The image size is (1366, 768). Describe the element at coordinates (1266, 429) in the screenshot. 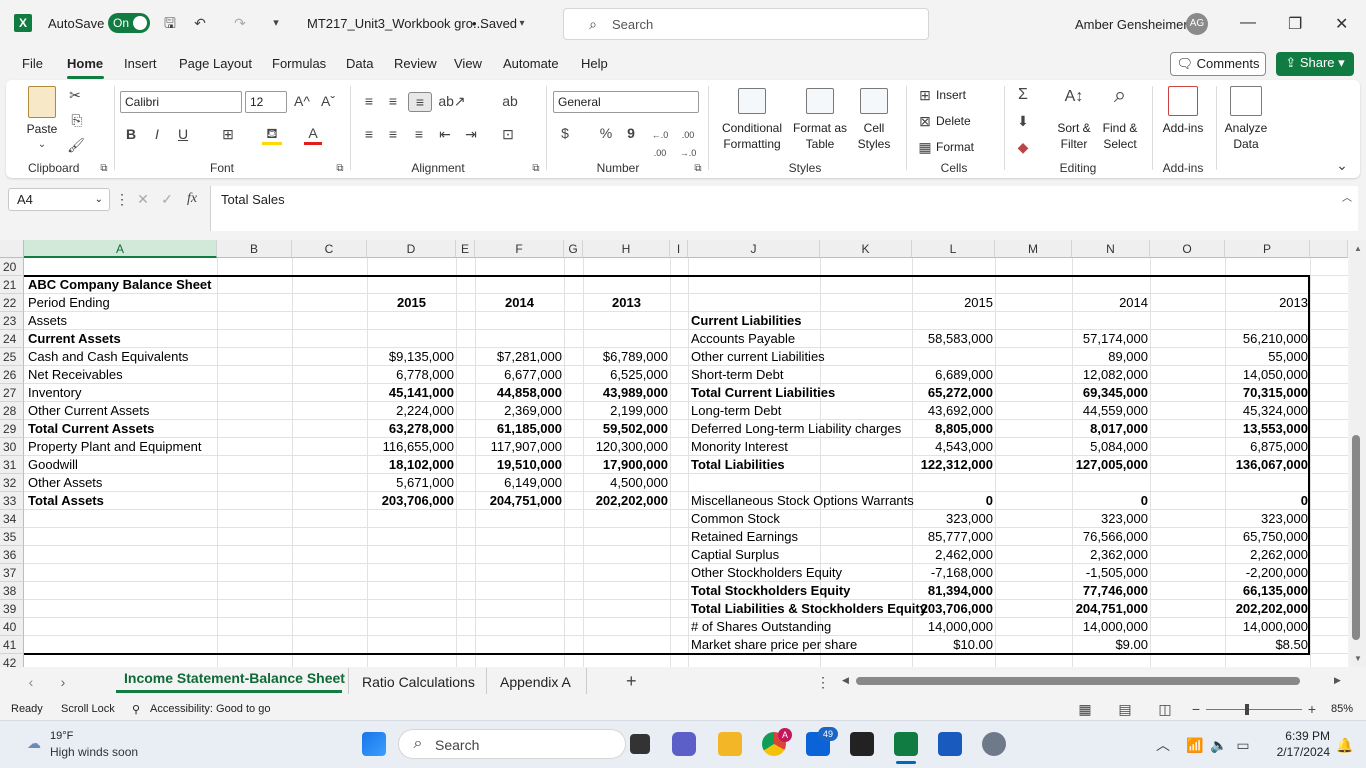

I see `cell-p29: 13,553,000` at that location.